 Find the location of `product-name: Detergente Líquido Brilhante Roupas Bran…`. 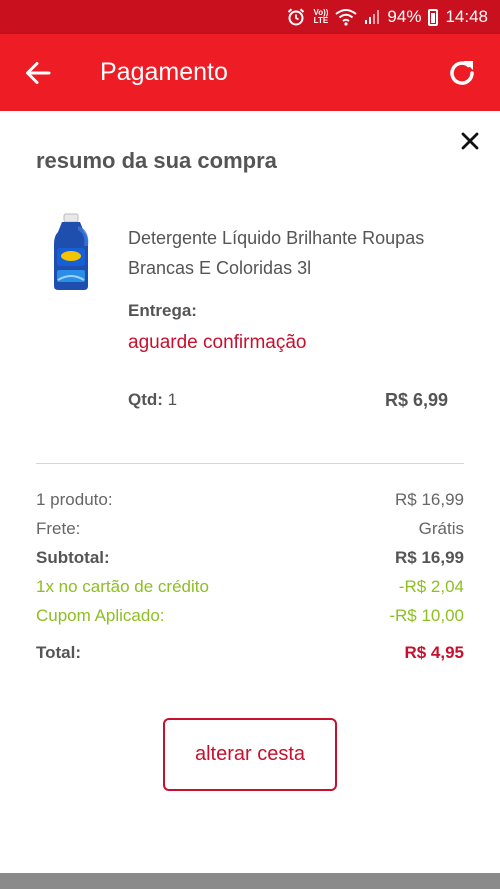

product-name: Detergente Líquido Brilhante Roupas Bran… is located at coordinates (276, 253).